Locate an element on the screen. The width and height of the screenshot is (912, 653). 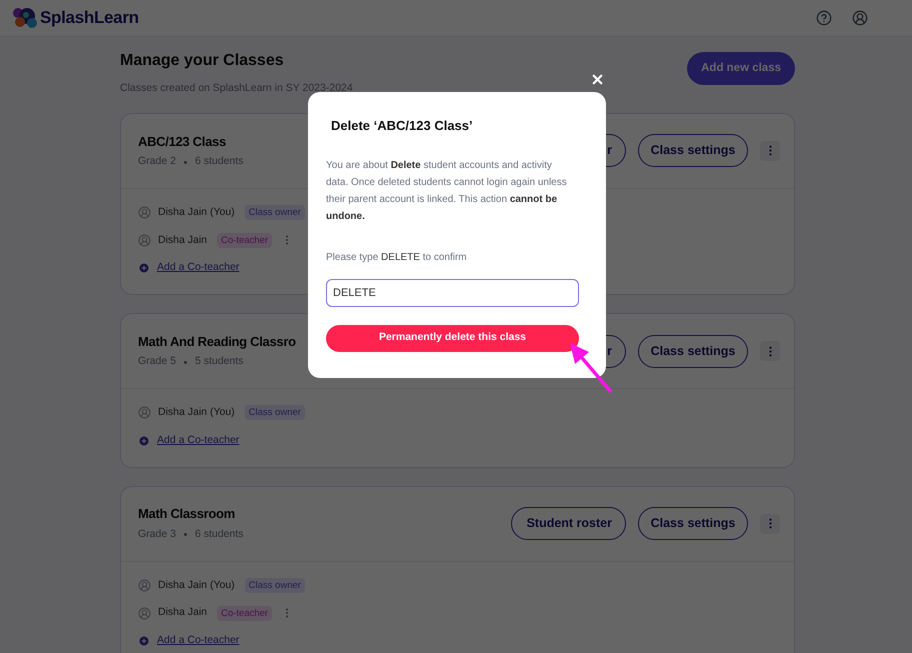
add-class-button: Add new class is located at coordinates (741, 68).